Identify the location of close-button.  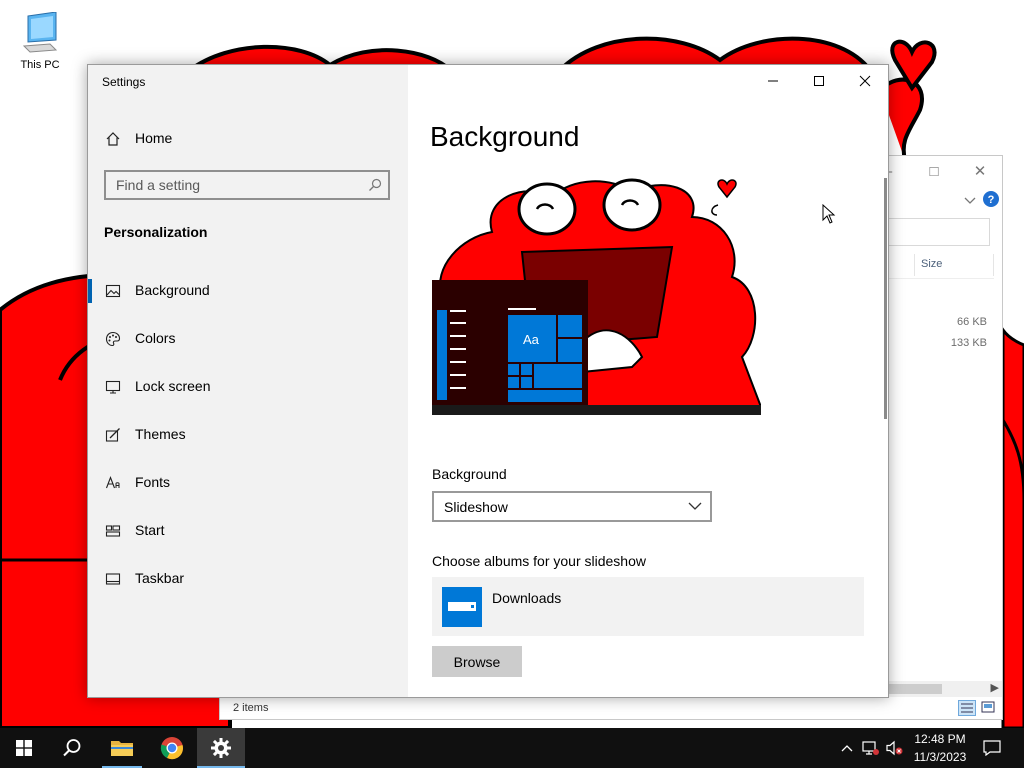
(865, 81).